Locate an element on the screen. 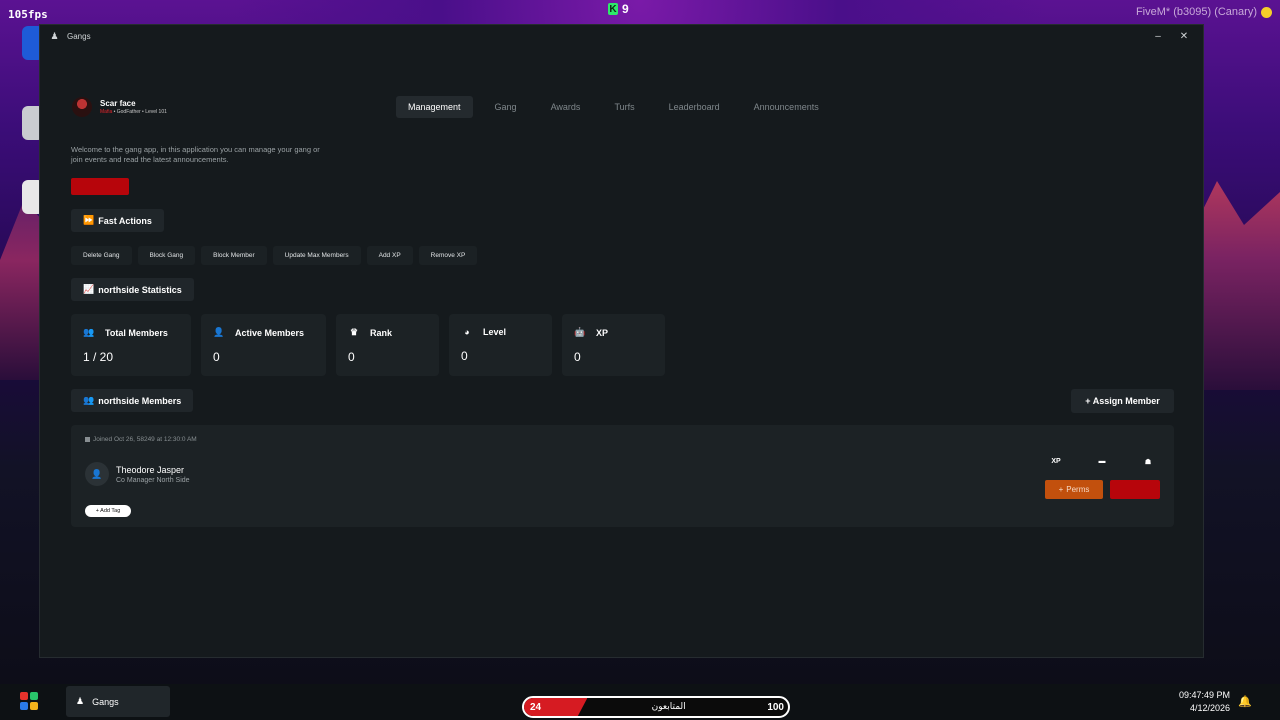 Image resolution: width=1280 pixels, height=720 pixels. stat-value: 1 / 20 is located at coordinates (98, 357).